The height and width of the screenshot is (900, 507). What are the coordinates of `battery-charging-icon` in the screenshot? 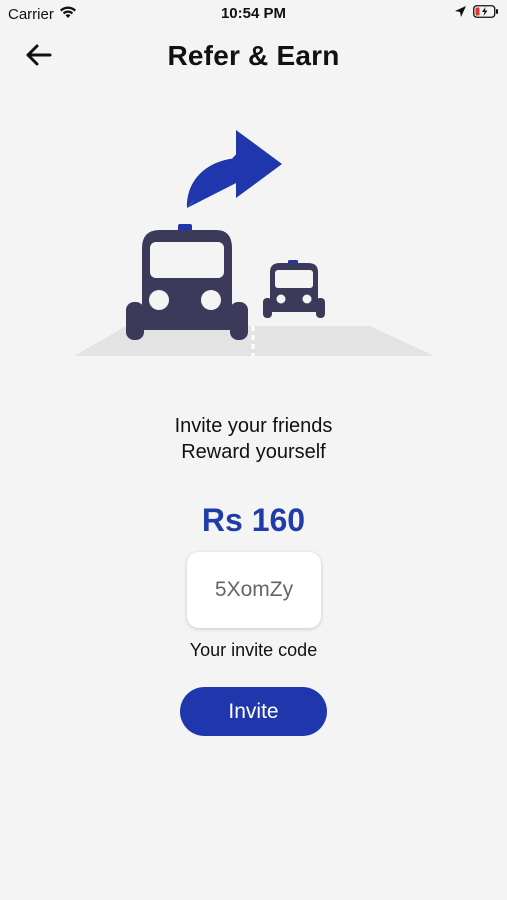 It's located at (486, 13).